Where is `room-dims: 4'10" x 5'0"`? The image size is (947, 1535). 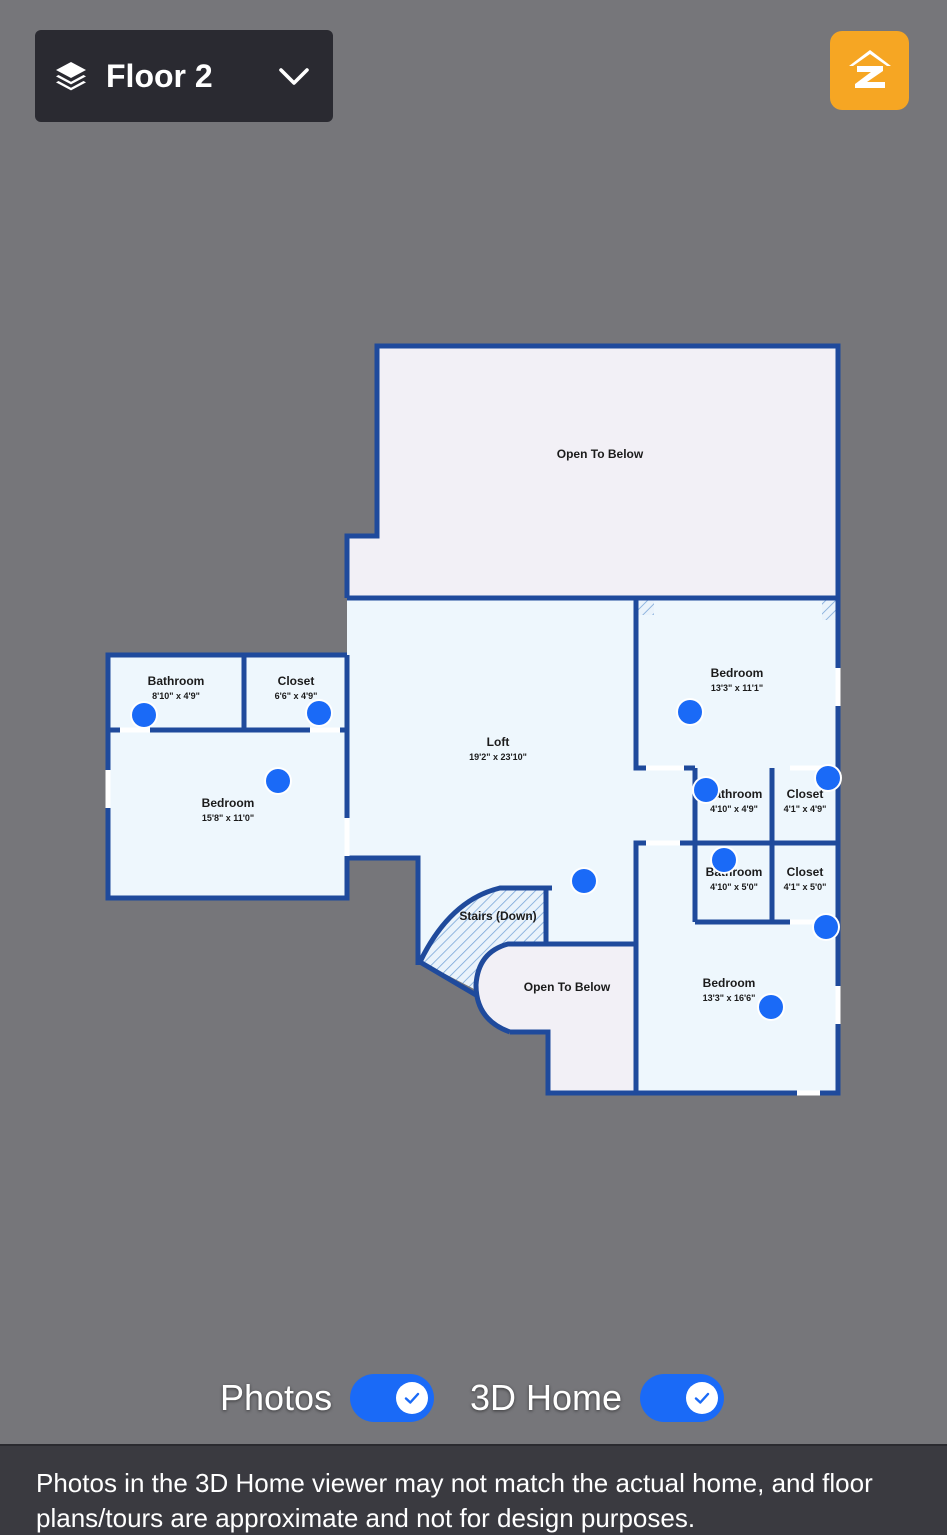
room-dims: 4'10" x 5'0" is located at coordinates (734, 887).